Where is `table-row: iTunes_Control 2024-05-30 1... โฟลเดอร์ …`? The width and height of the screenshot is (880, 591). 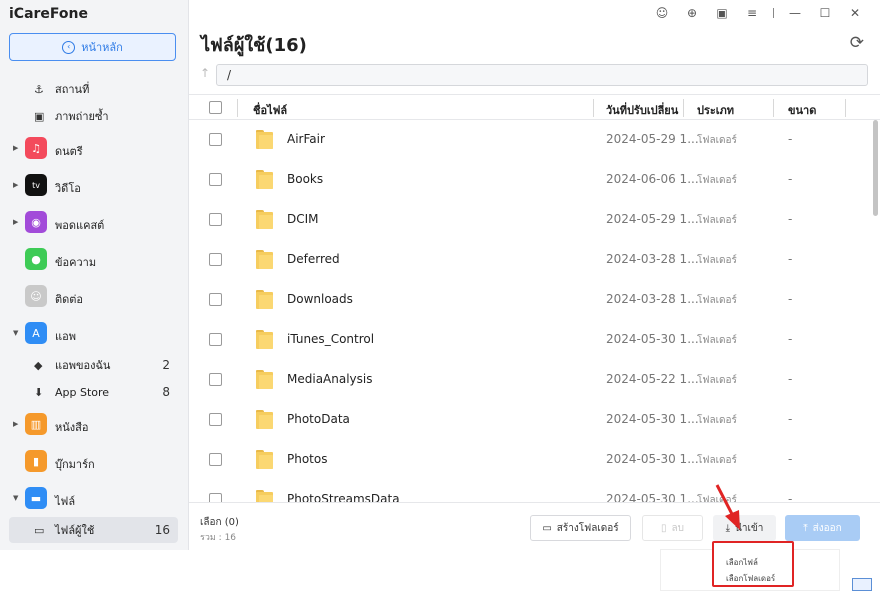
table-row: iTunes_Control 2024-05-30 1... โฟลเดอร์ … is located at coordinates (529, 340).